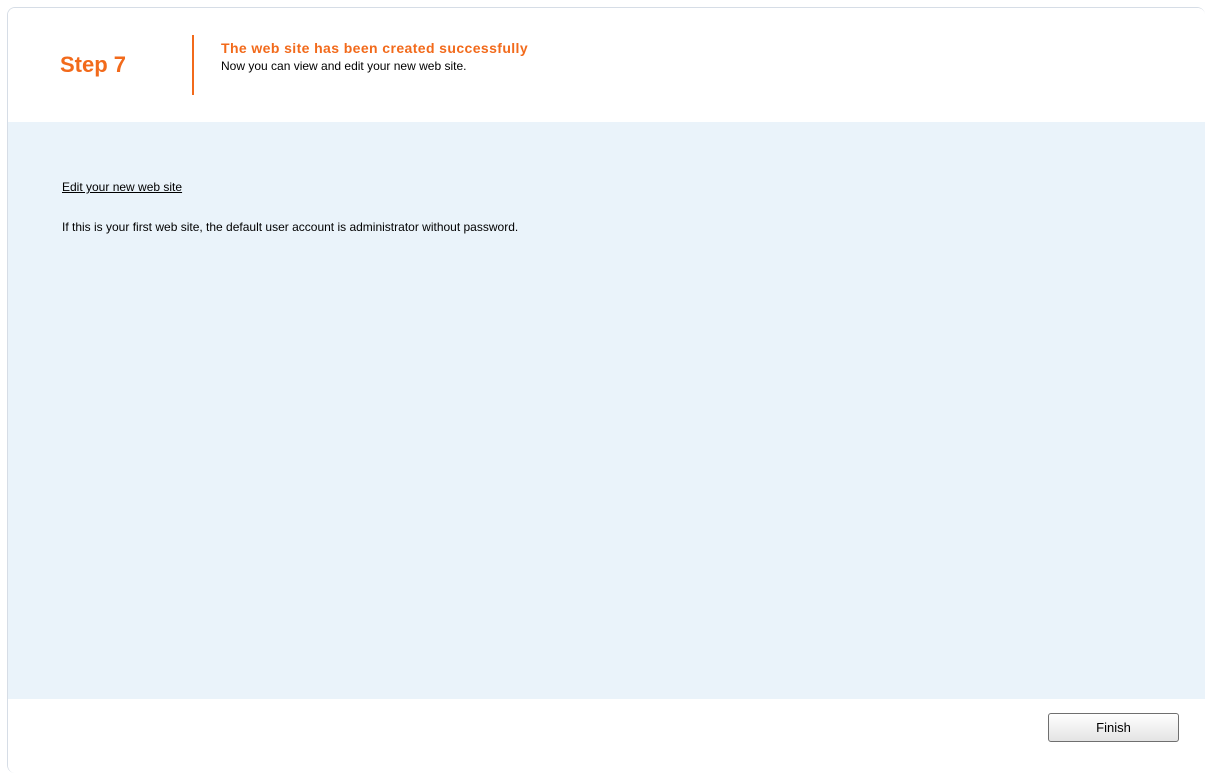 The height and width of the screenshot is (773, 1205). I want to click on finish-button: Finish, so click(1113, 727).